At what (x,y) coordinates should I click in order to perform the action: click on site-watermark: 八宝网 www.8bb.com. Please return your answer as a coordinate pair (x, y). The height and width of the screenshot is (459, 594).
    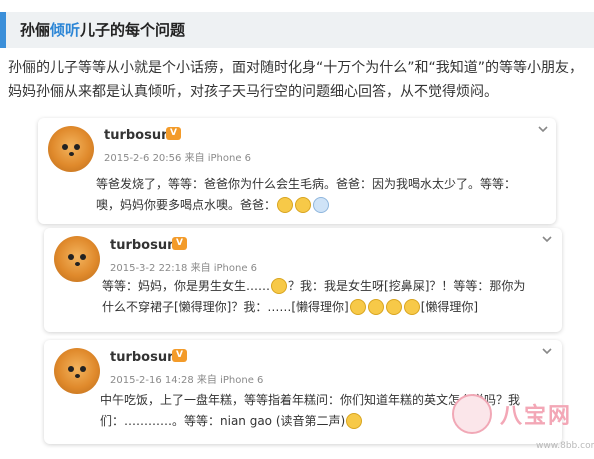
    Looking at the image, I should click on (522, 424).